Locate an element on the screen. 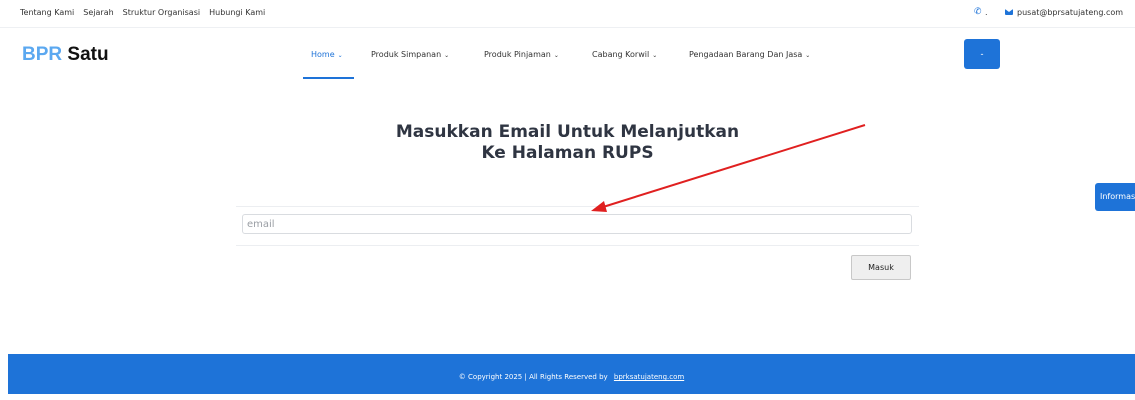 The width and height of the screenshot is (1135, 400). nav-item-cabang-korwil: Cabang Korwil ⌄ is located at coordinates (624, 54).